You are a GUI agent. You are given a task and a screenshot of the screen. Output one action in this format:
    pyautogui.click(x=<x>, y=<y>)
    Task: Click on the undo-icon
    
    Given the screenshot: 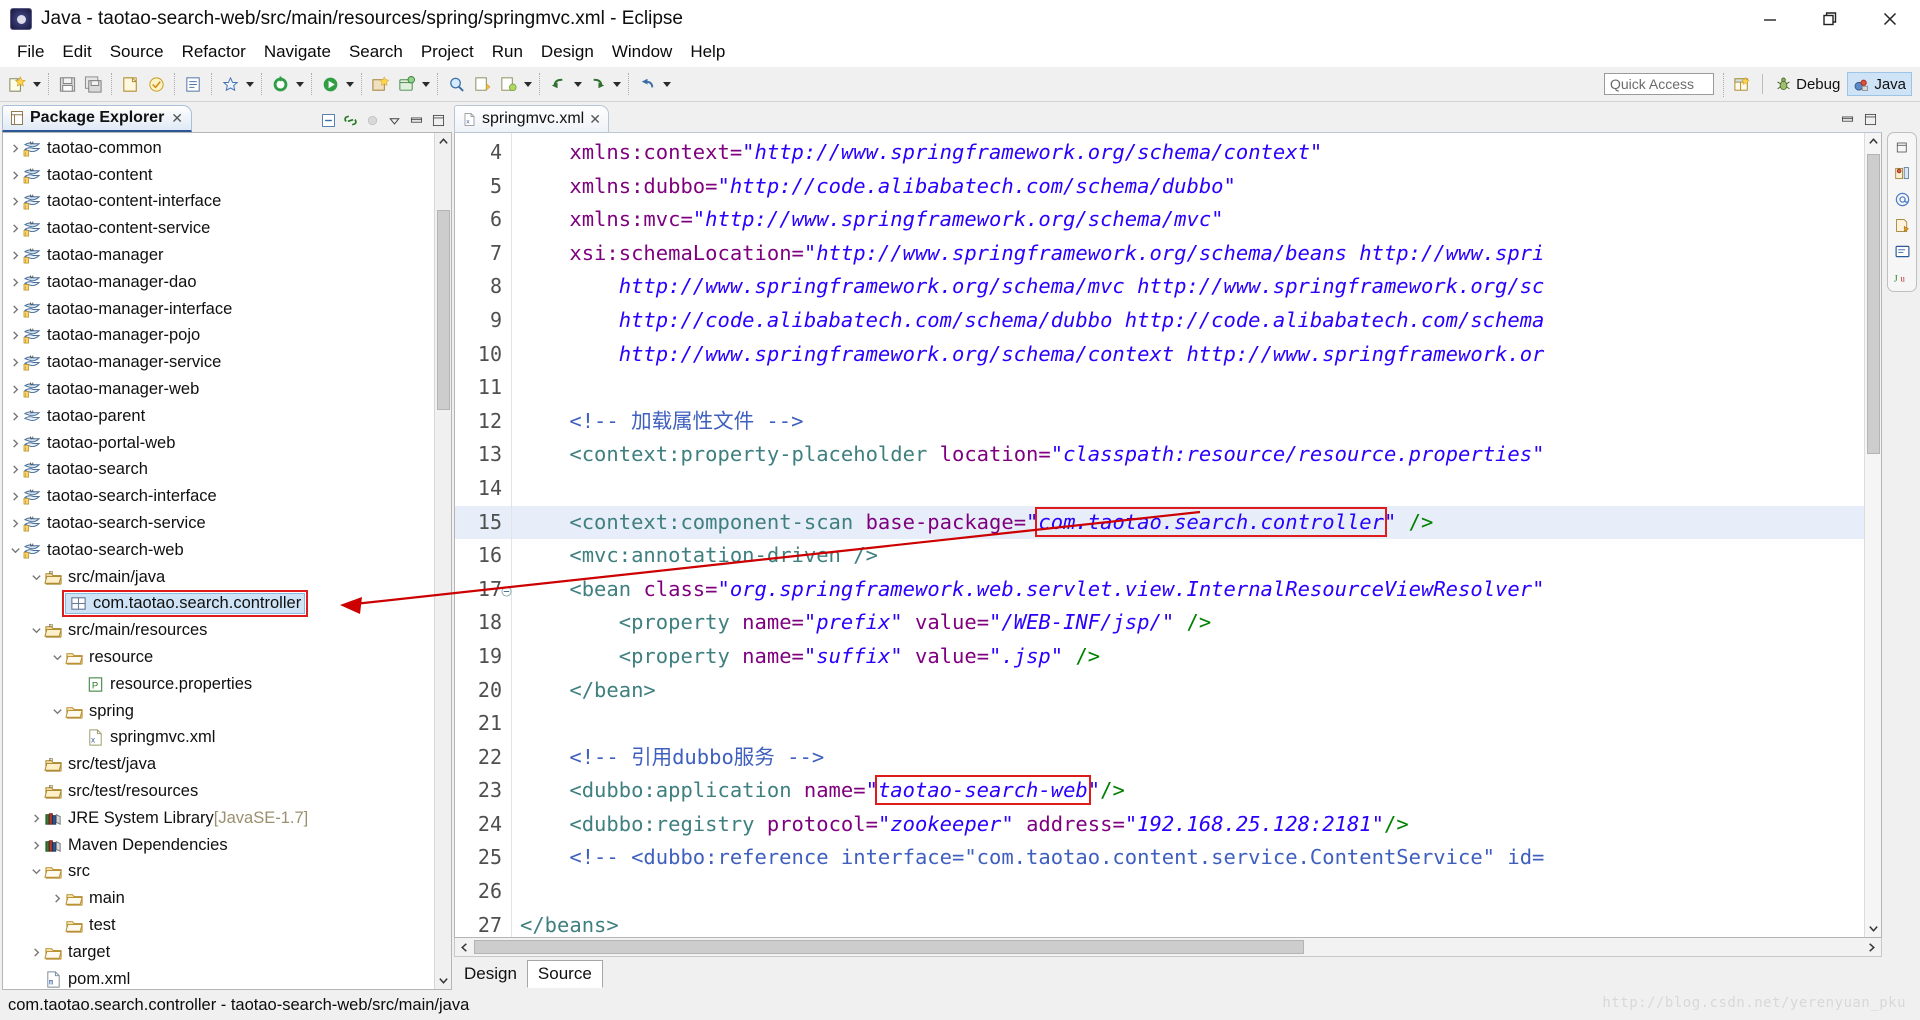 What is the action you would take?
    pyautogui.click(x=647, y=84)
    